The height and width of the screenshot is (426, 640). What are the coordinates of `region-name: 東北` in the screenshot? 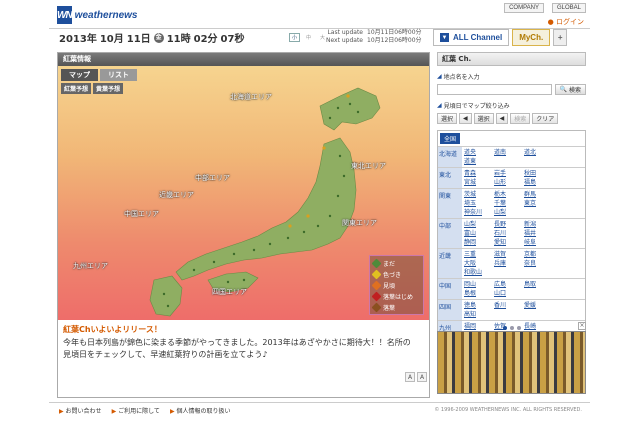 It's located at (450, 178).